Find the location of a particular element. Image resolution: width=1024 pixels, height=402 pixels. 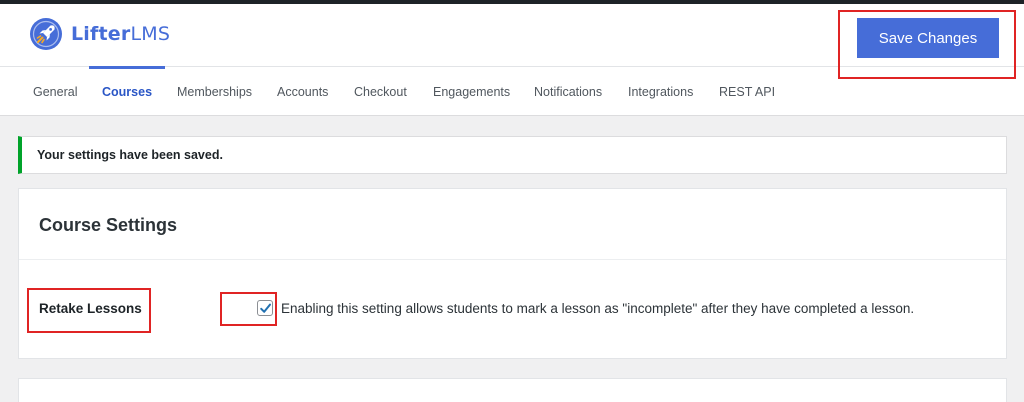

tab-rest-api: REST API is located at coordinates (747, 91).